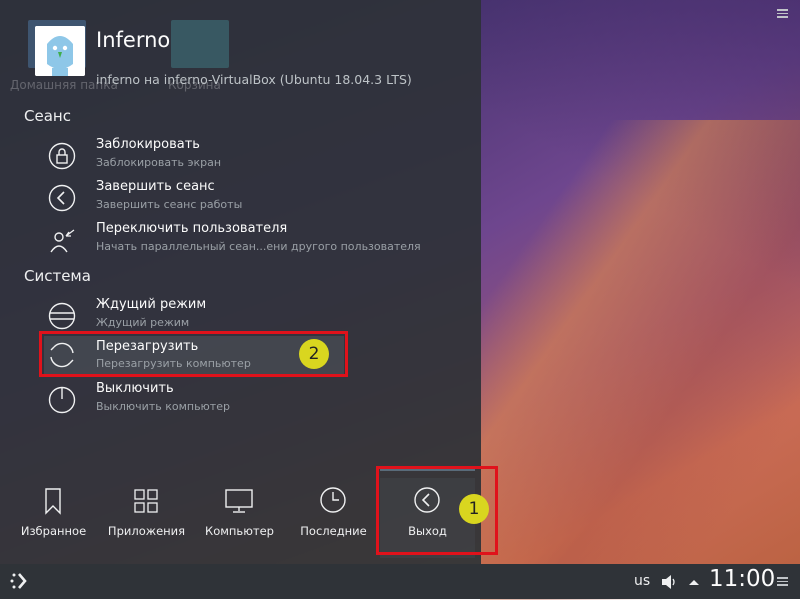  What do you see at coordinates (194, 316) in the screenshot?
I see `suspend-item: Ждущий режим Ждущий режим` at bounding box center [194, 316].